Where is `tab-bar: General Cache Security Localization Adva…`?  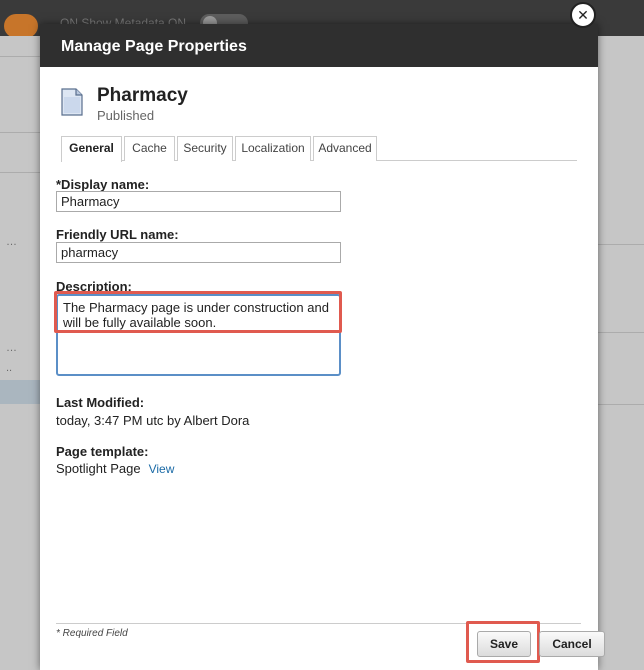 tab-bar: General Cache Security Localization Adva… is located at coordinates (319, 149).